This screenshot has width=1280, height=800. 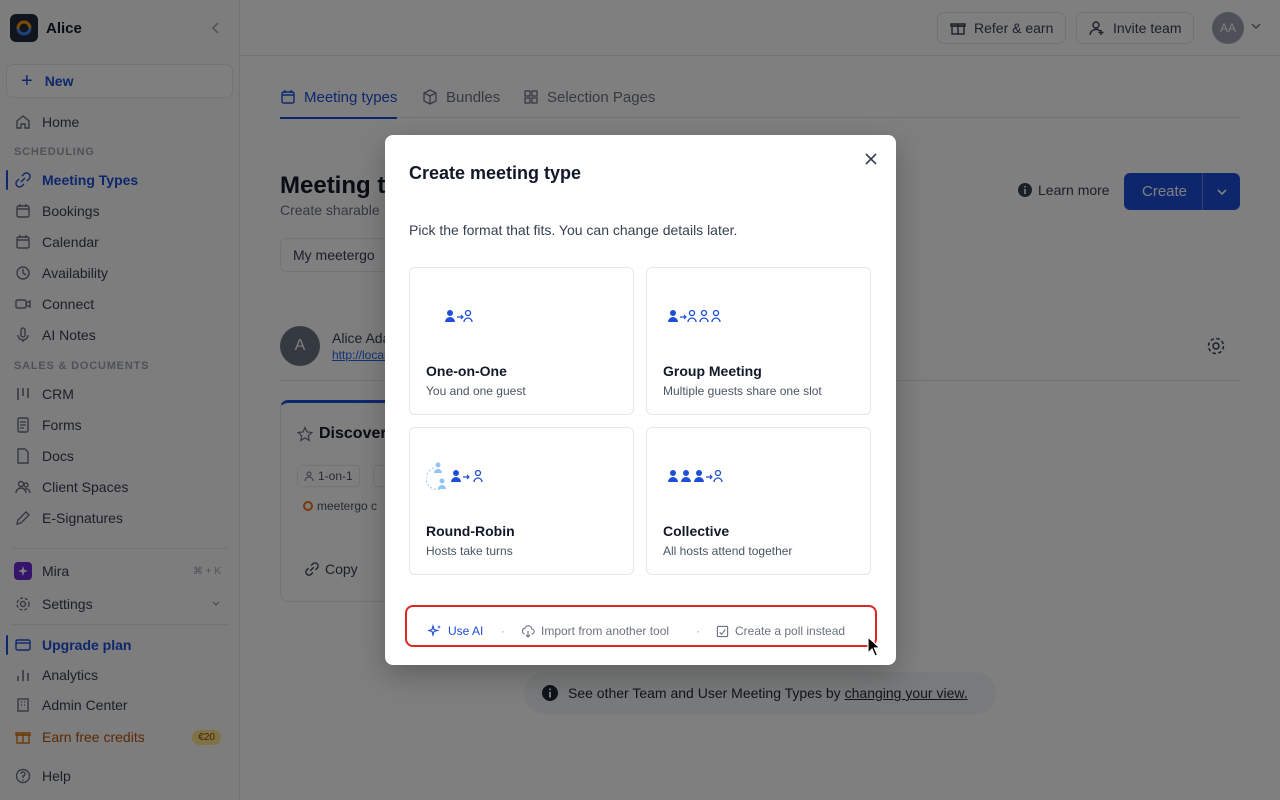 What do you see at coordinates (528, 631) in the screenshot?
I see `cloud-download-icon` at bounding box center [528, 631].